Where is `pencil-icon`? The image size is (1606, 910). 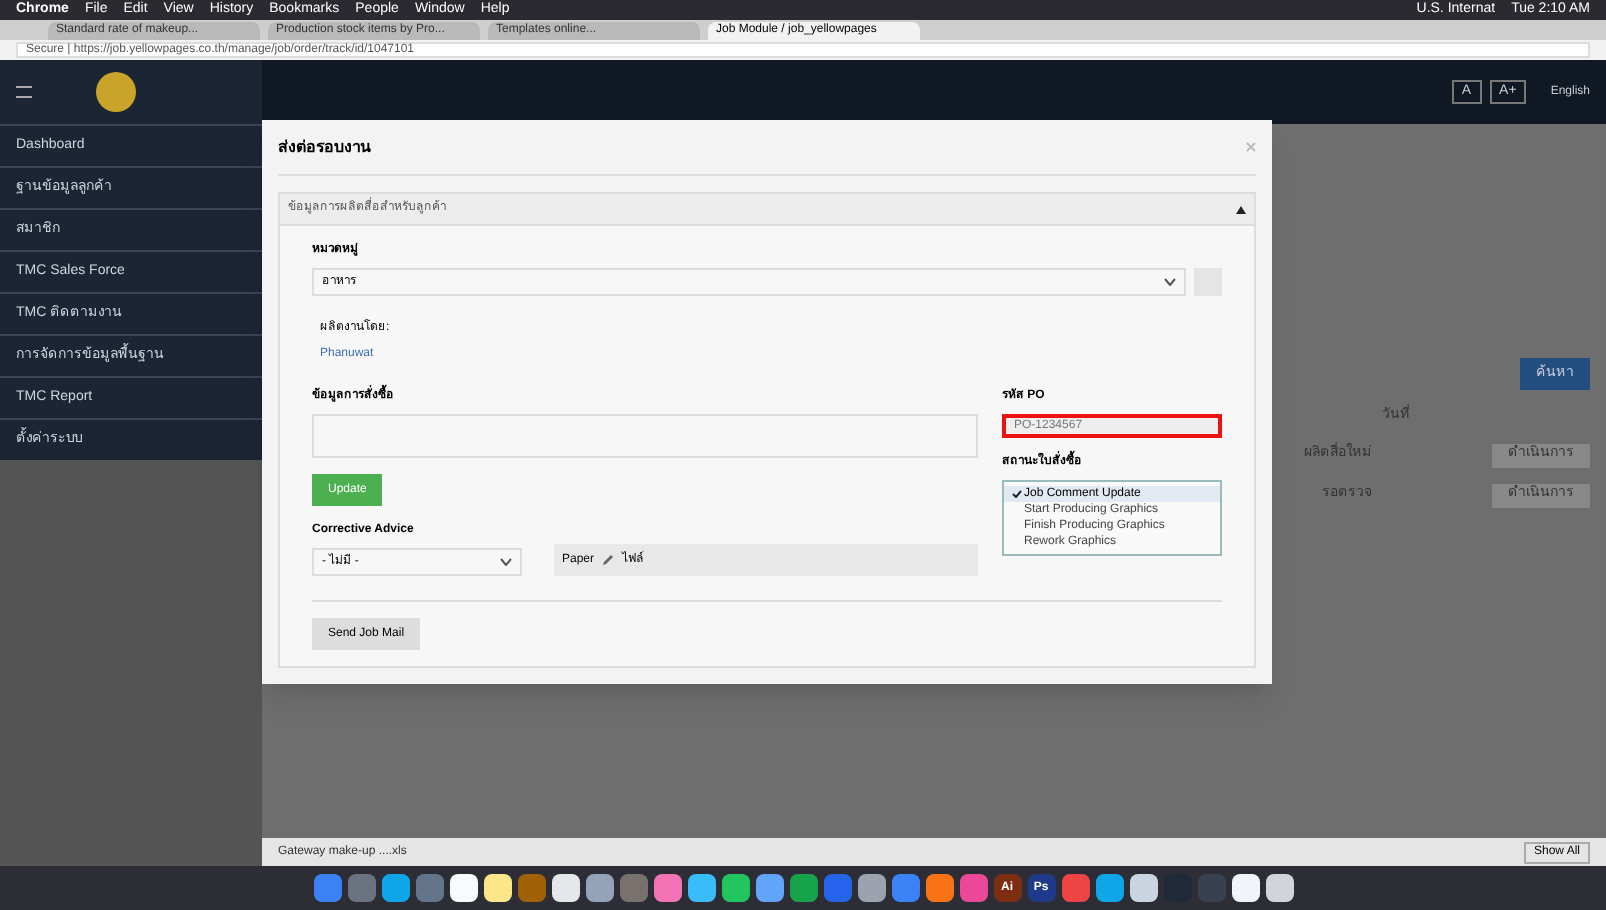 pencil-icon is located at coordinates (608, 560).